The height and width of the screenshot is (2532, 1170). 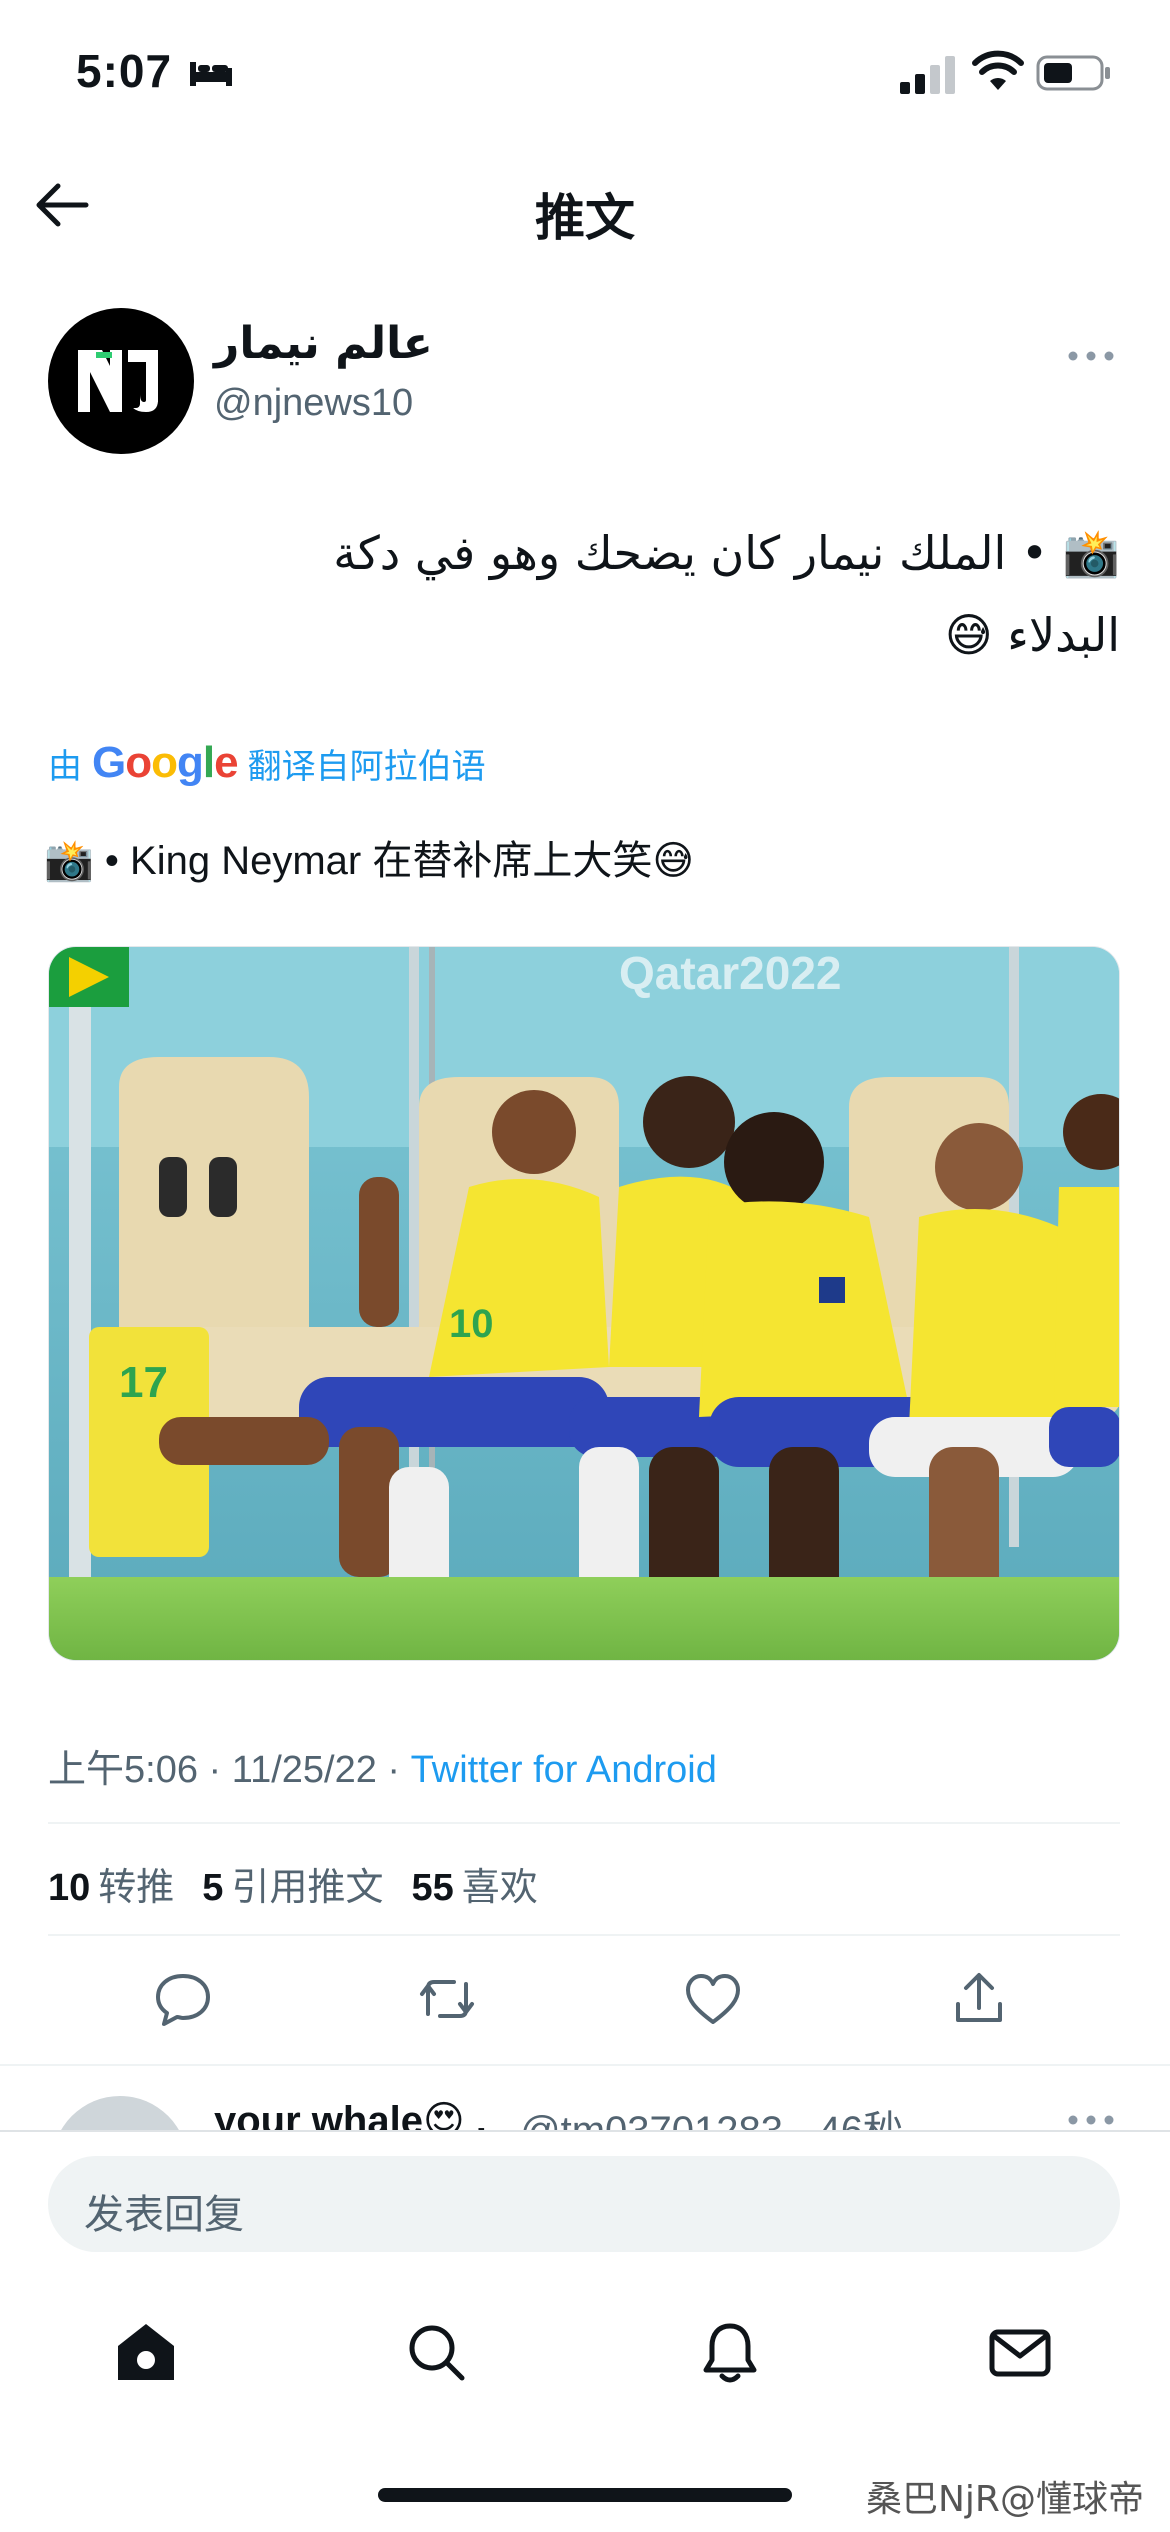 What do you see at coordinates (436, 2352) in the screenshot?
I see `search-icon` at bounding box center [436, 2352].